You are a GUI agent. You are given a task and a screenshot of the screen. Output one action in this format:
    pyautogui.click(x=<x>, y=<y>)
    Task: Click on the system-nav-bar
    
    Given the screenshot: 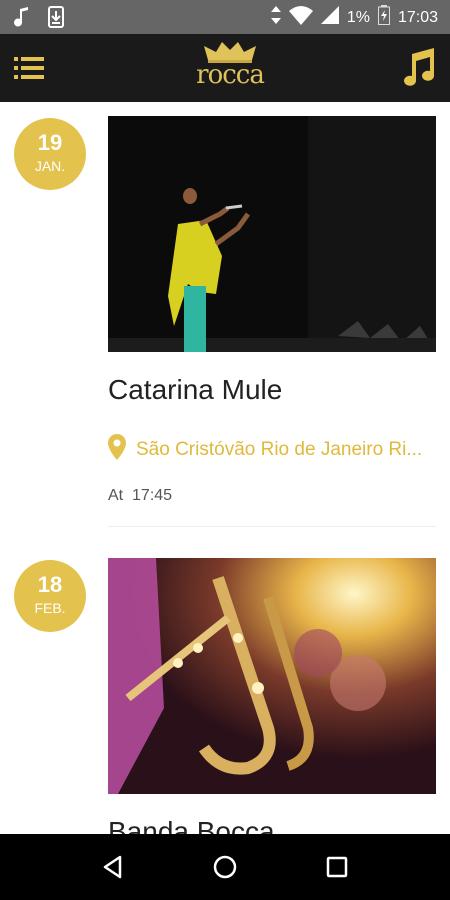 What is the action you would take?
    pyautogui.click(x=225, y=867)
    